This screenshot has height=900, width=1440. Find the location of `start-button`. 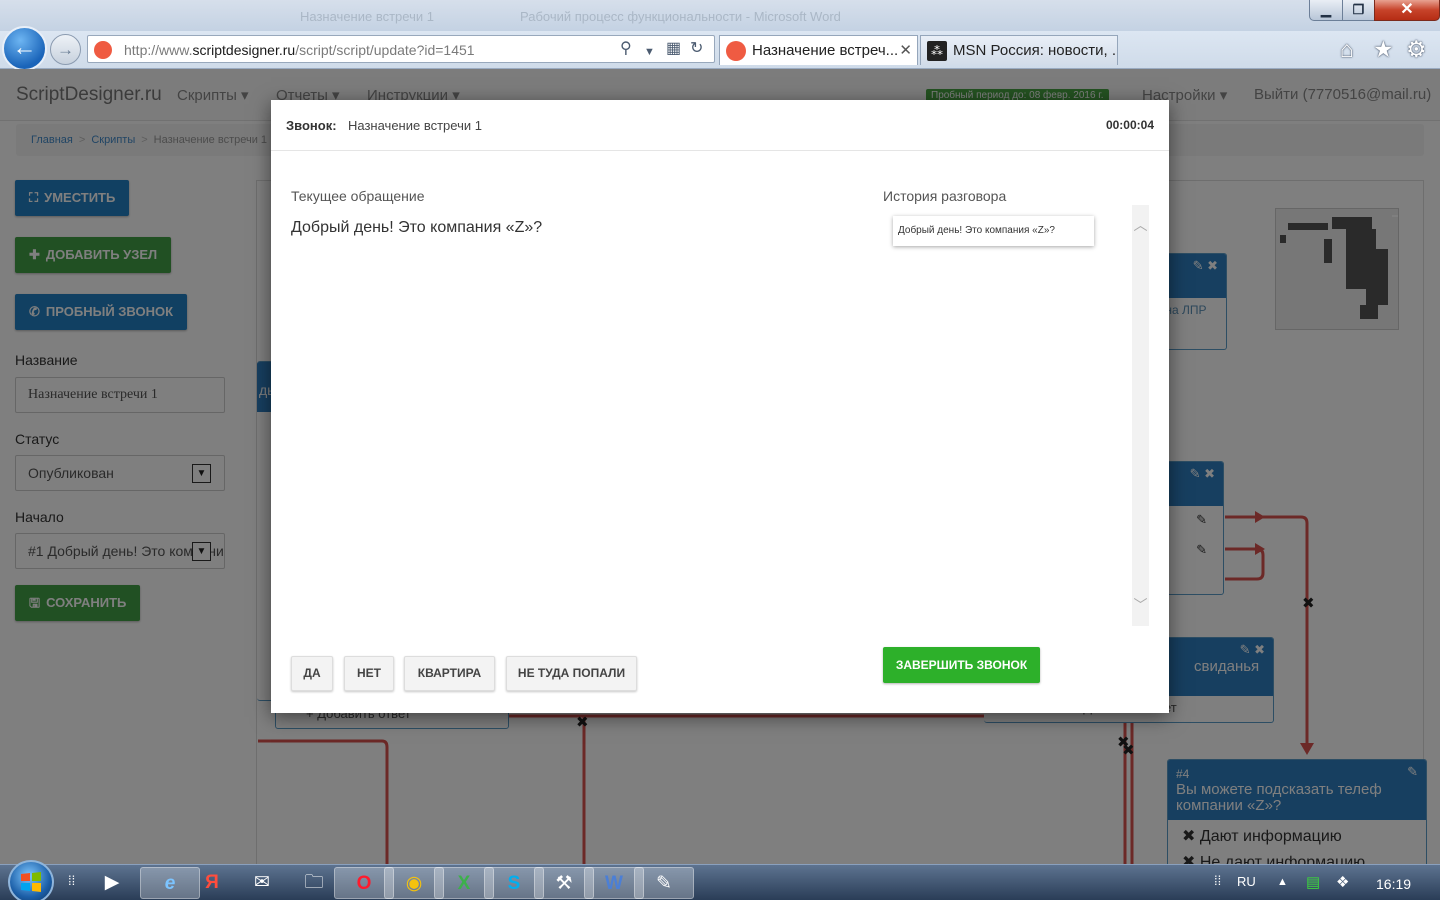

start-button is located at coordinates (31, 880).